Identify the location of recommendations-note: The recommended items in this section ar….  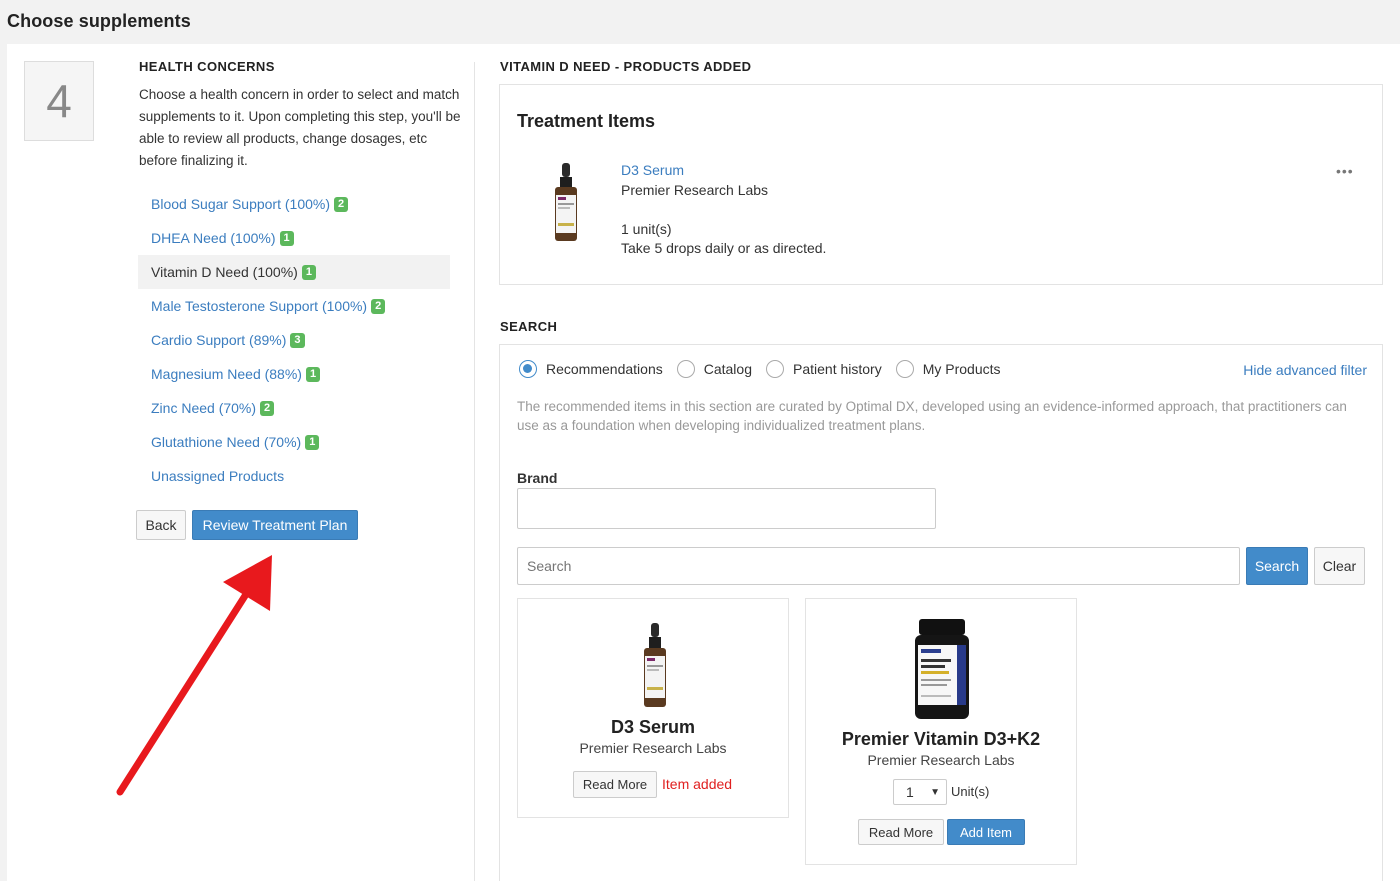
(932, 416).